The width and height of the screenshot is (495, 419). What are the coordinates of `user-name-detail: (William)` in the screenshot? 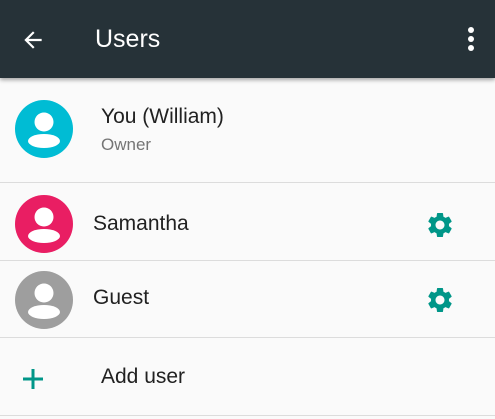 It's located at (183, 116).